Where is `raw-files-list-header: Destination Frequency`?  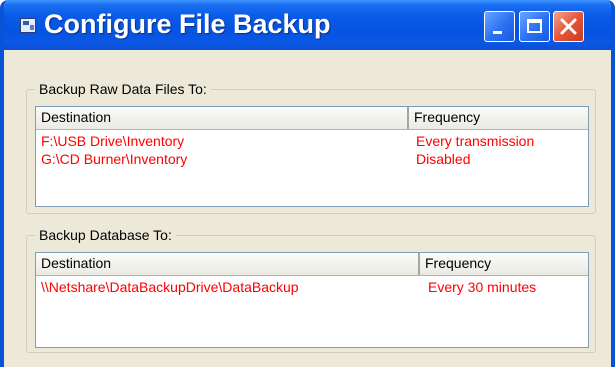
raw-files-list-header: Destination Frequency is located at coordinates (312, 118).